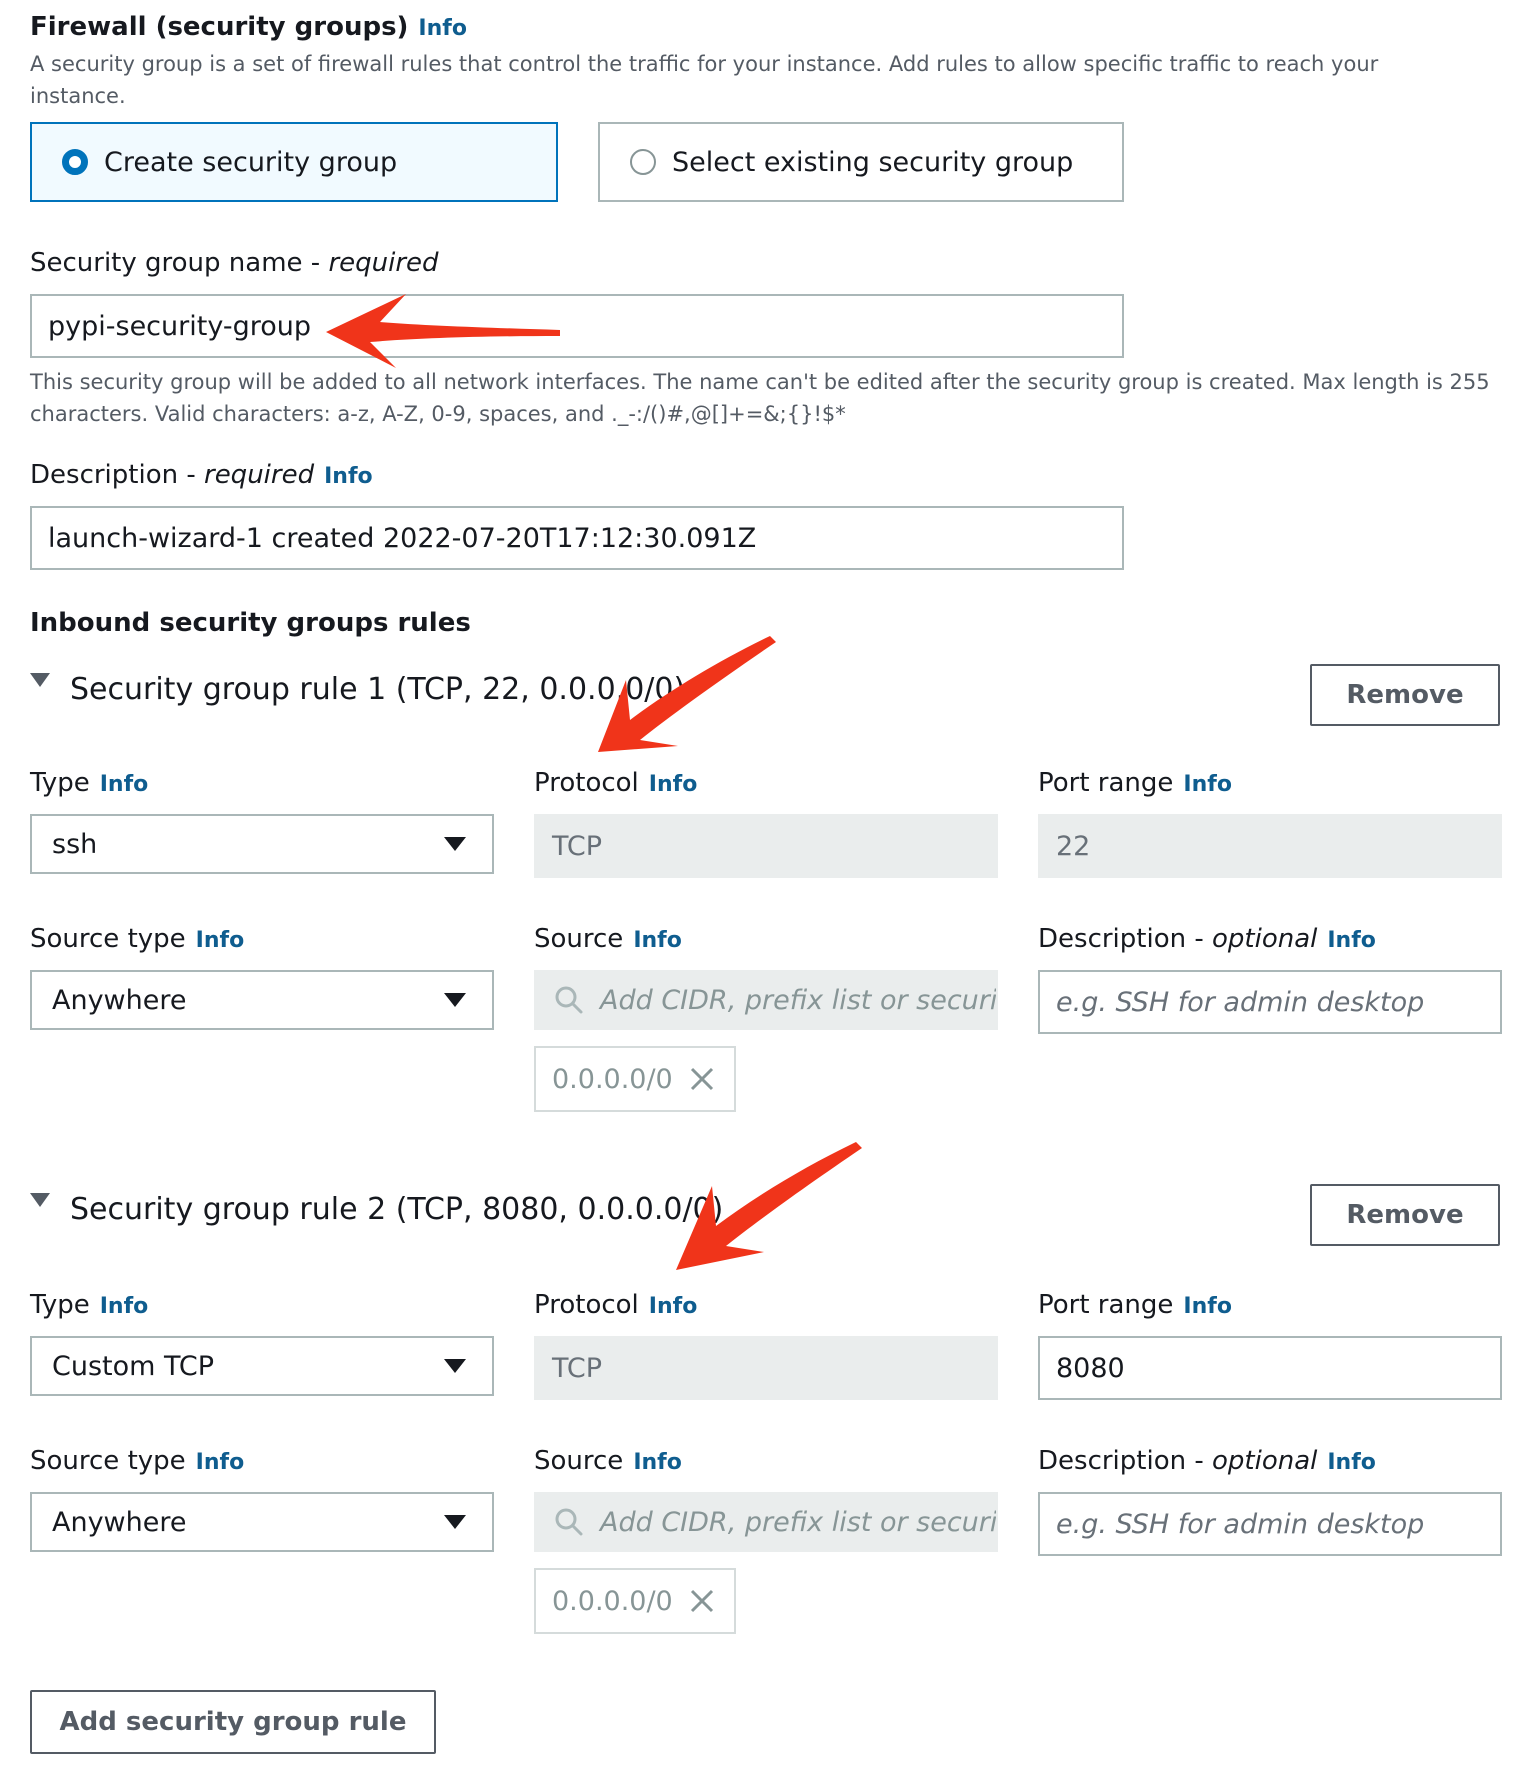  I want to click on rule-1-type-label: Type Info, so click(89, 783).